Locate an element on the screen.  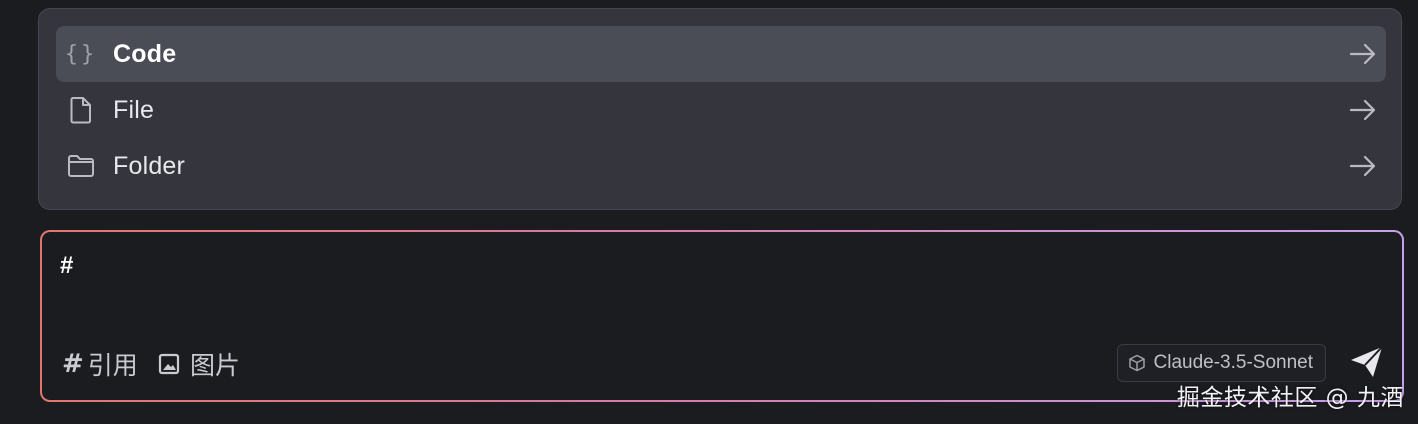
braces-icon: {} is located at coordinates (81, 54).